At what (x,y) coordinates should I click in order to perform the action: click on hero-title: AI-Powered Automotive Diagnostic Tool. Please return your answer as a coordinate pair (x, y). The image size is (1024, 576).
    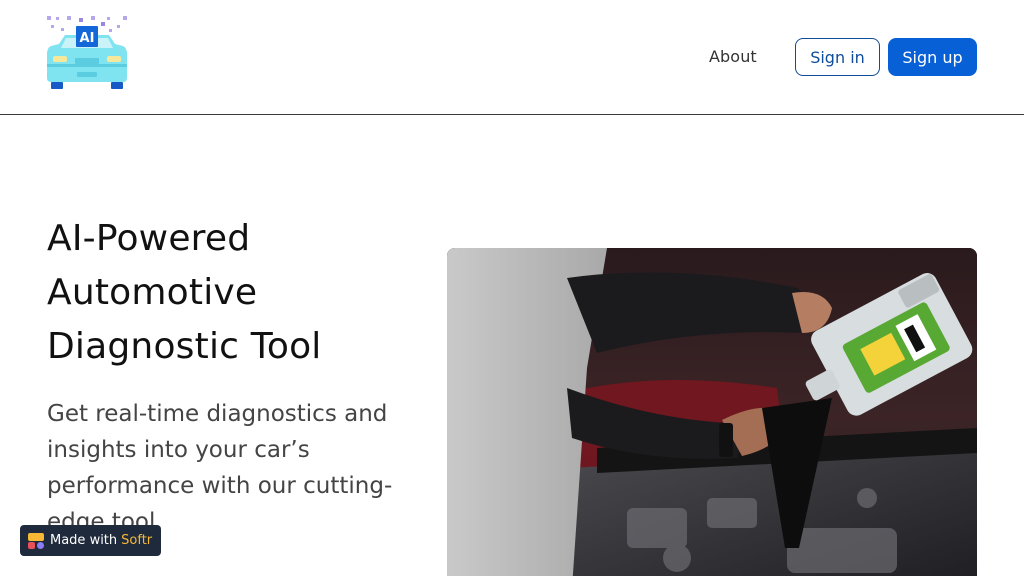
    Looking at the image, I should click on (184, 292).